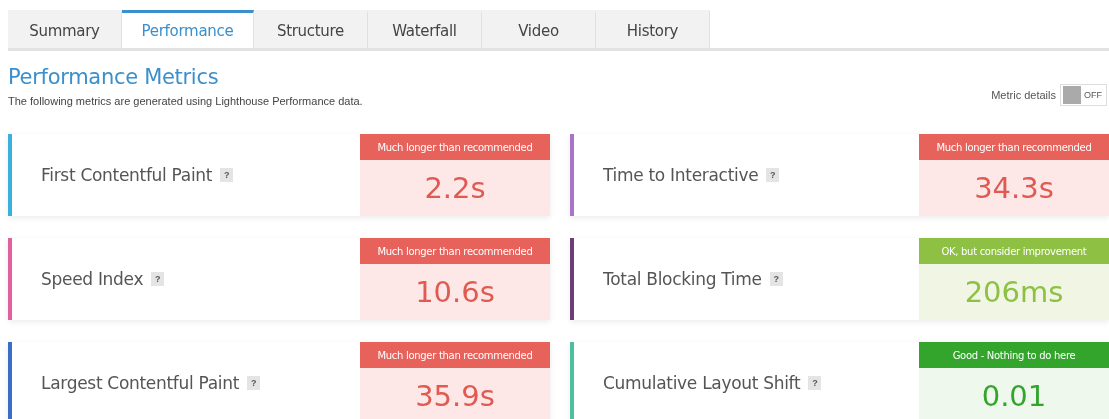 The width and height of the screenshot is (1109, 419). Describe the element at coordinates (114, 77) in the screenshot. I see `page-title: Performance Metrics` at that location.